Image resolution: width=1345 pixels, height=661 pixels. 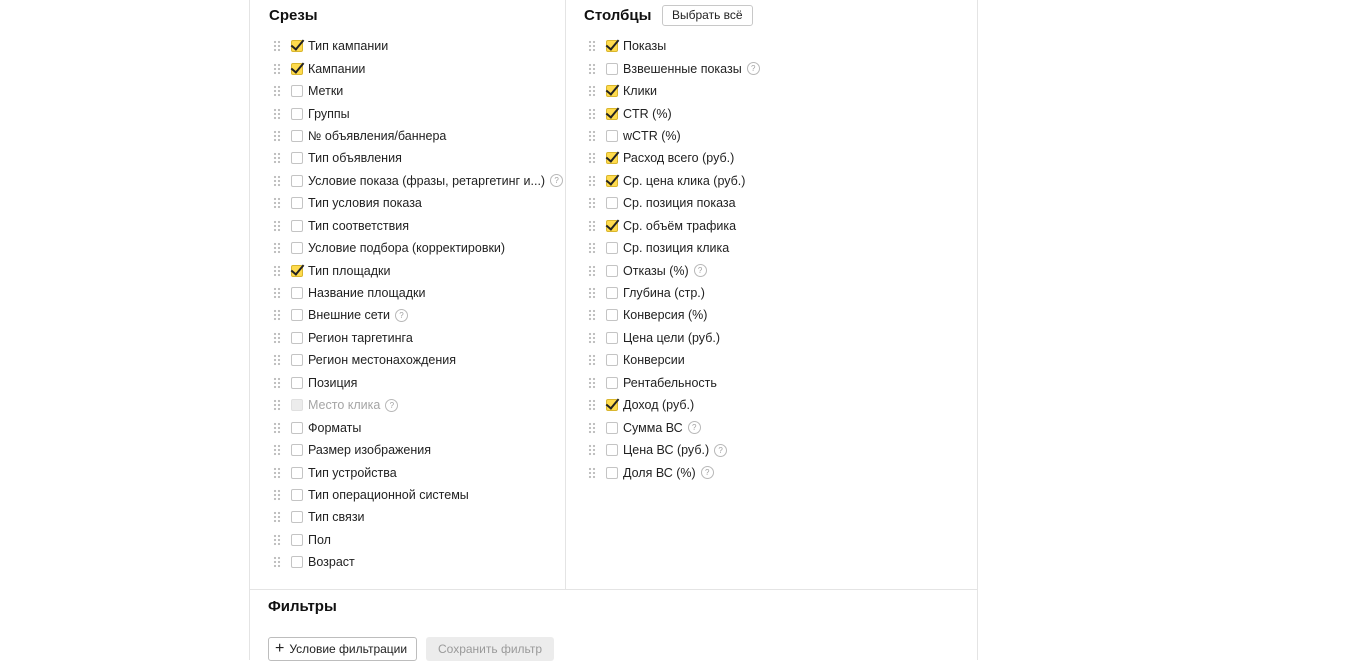 I want to click on list-item: Тип связи, so click(x=418, y=517).